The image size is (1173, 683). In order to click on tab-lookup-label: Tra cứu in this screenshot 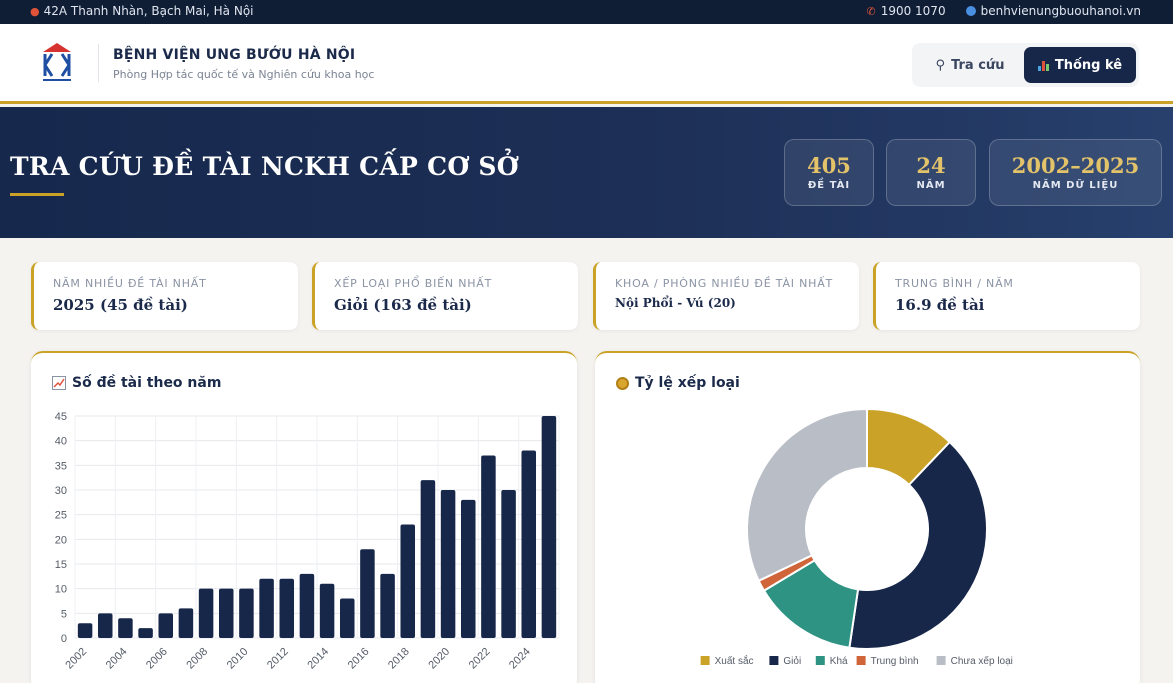, I will do `click(978, 65)`.